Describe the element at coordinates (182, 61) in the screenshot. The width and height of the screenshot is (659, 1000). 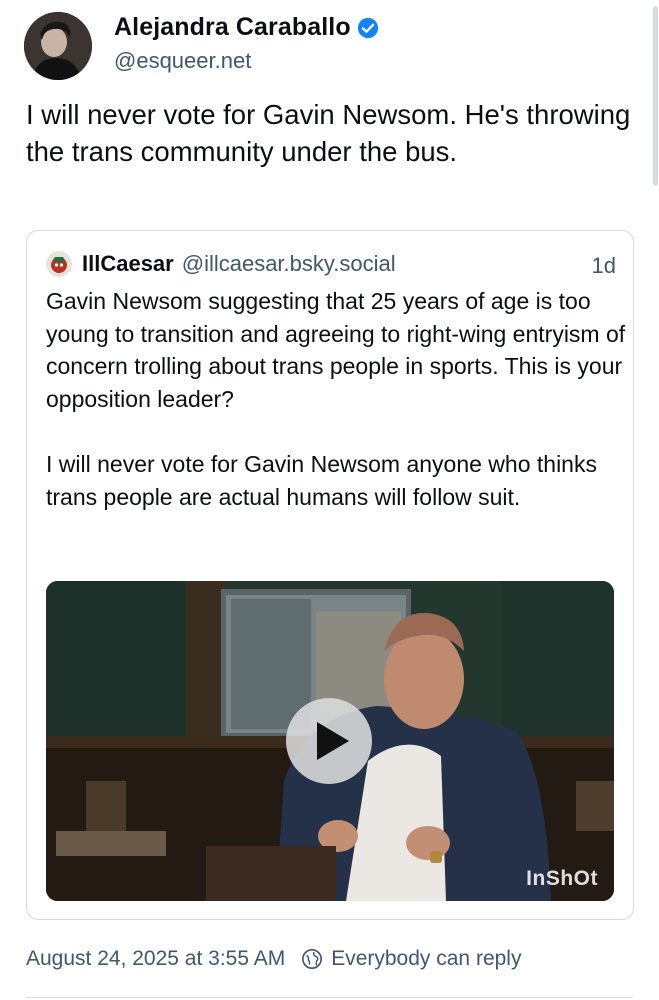
I see `author-handle: @esqueer.net` at that location.